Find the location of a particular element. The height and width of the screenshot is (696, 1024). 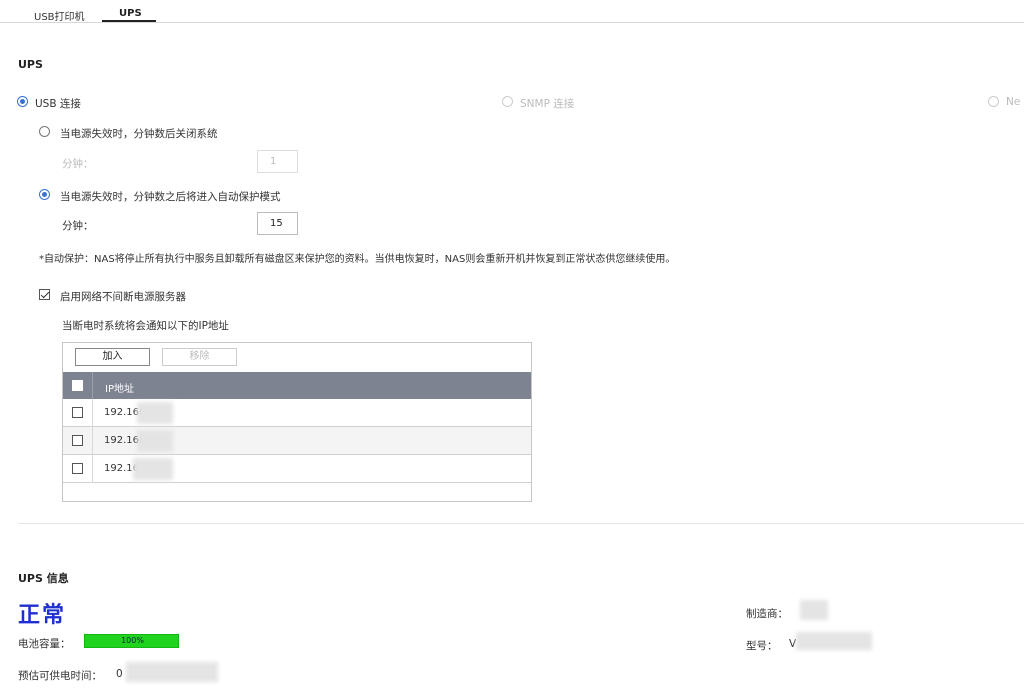

tab-bar: USB打印机 UPS is located at coordinates (512, 11).